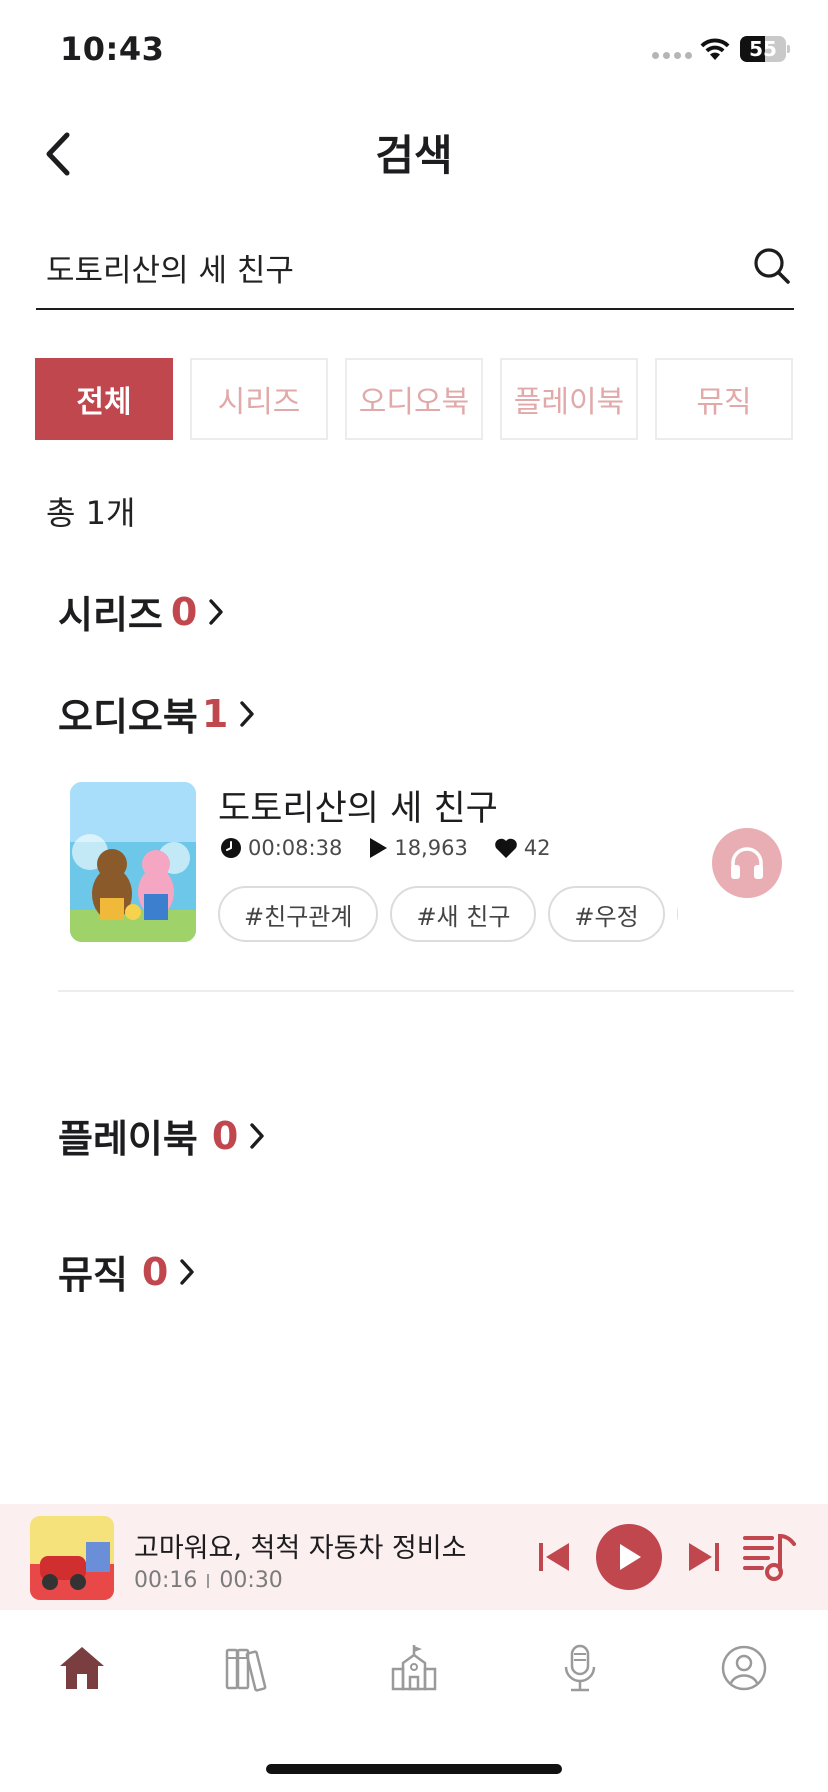 Image resolution: width=828 pixels, height=1792 pixels. I want to click on library-icon, so click(246, 1670).